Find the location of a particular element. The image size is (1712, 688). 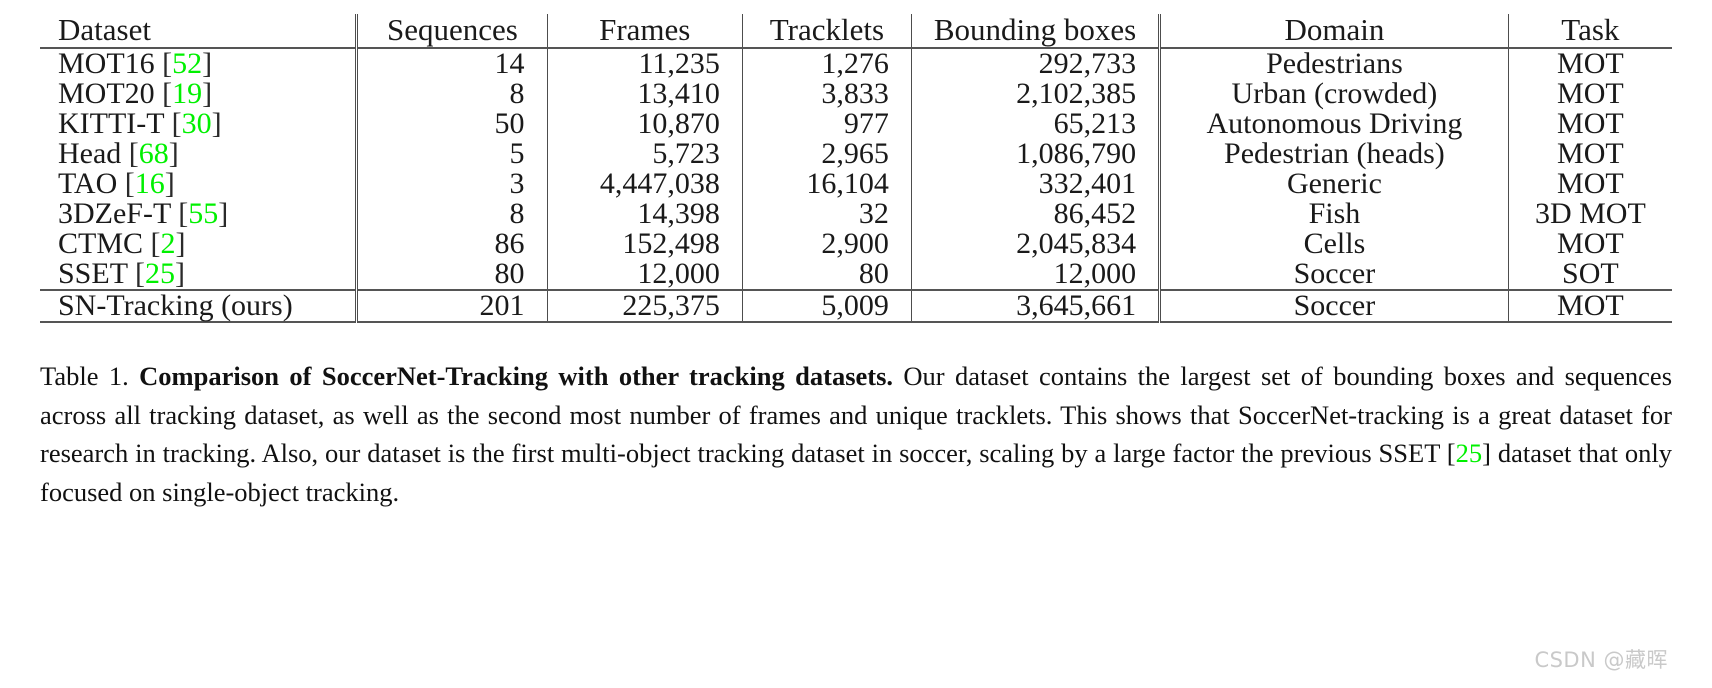

cell-domain: Autonomous Driving is located at coordinates (1333, 123).